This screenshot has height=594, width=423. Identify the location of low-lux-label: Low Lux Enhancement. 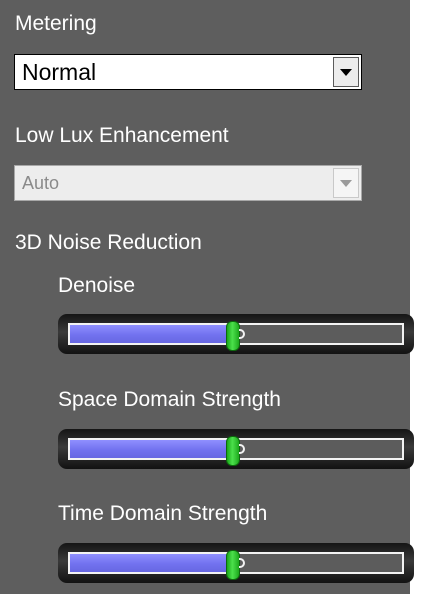
(122, 135).